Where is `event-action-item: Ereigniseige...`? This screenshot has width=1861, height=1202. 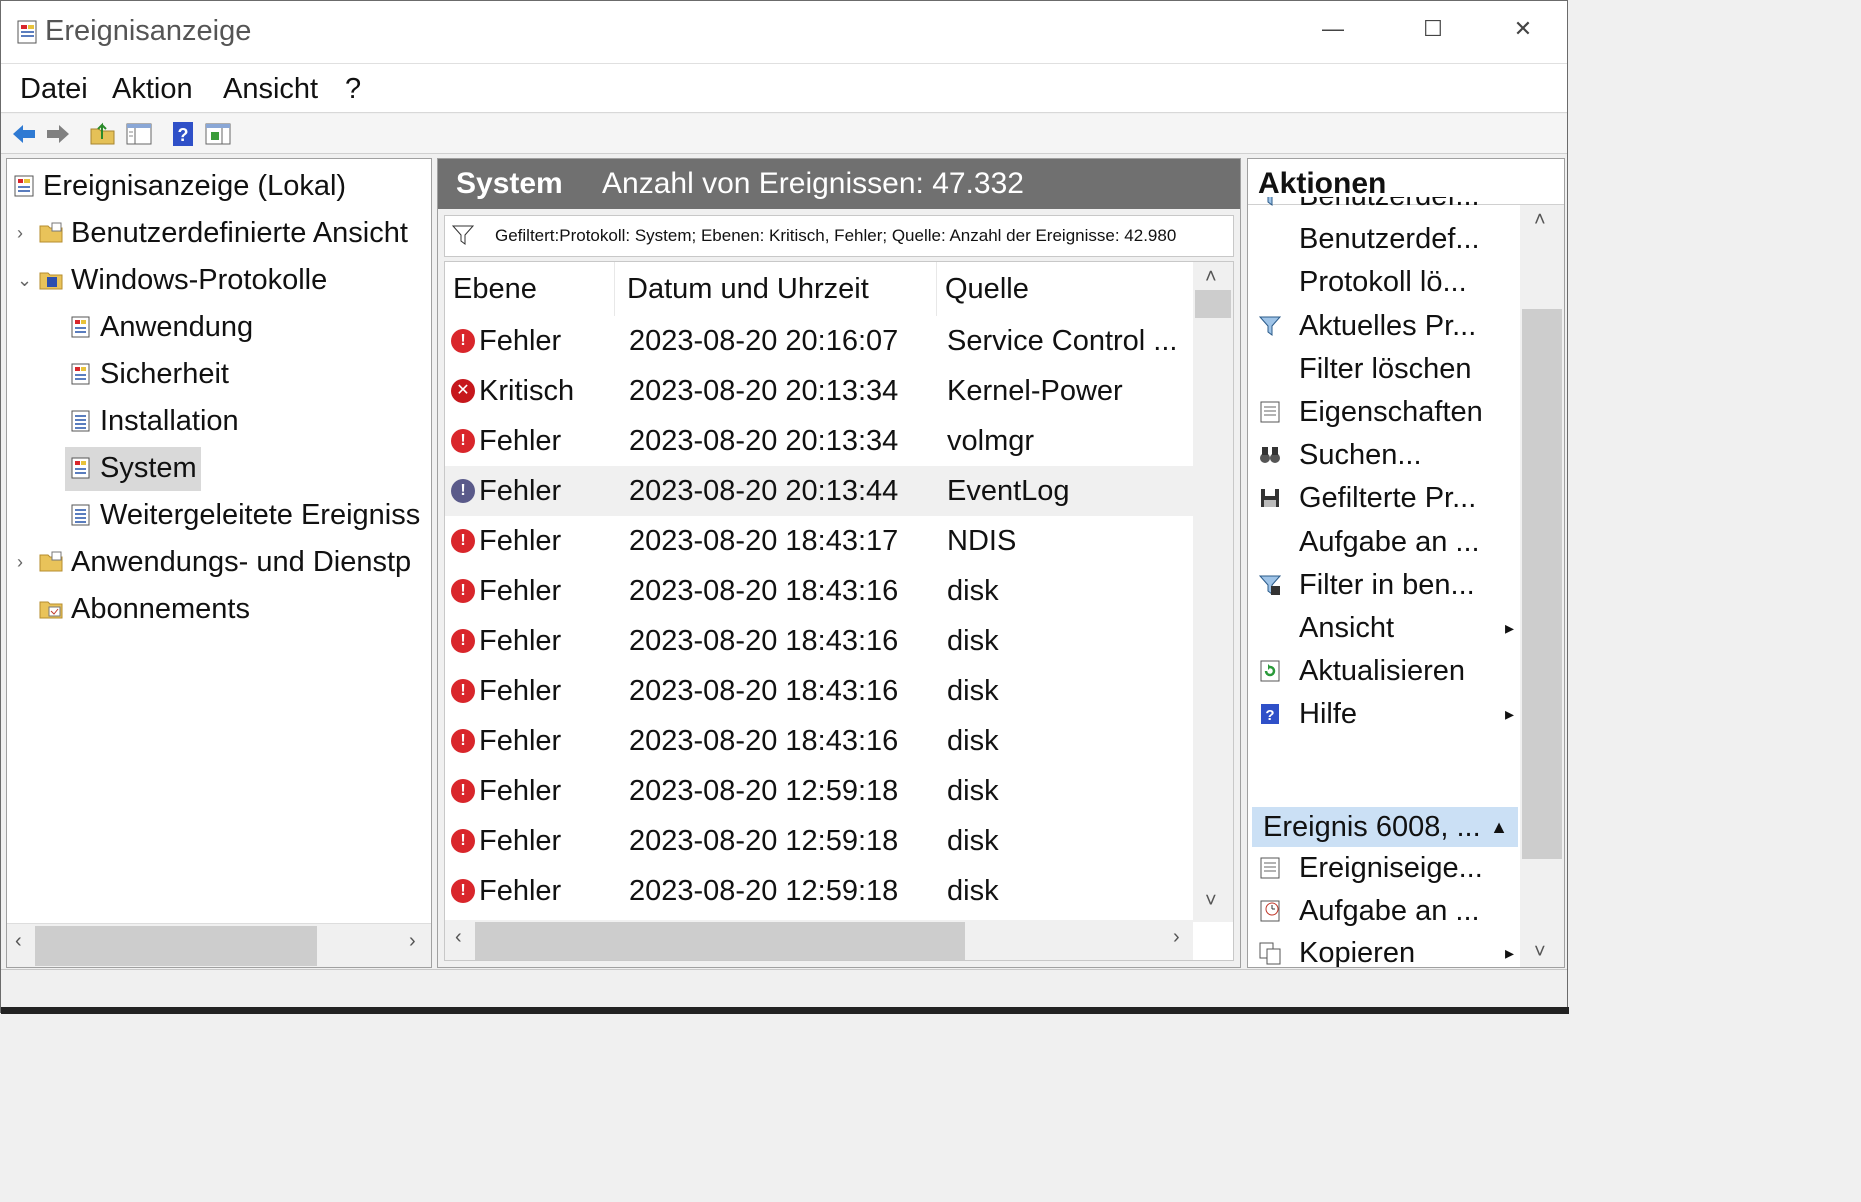
event-action-item: Ereigniseige... is located at coordinates (1387, 868).